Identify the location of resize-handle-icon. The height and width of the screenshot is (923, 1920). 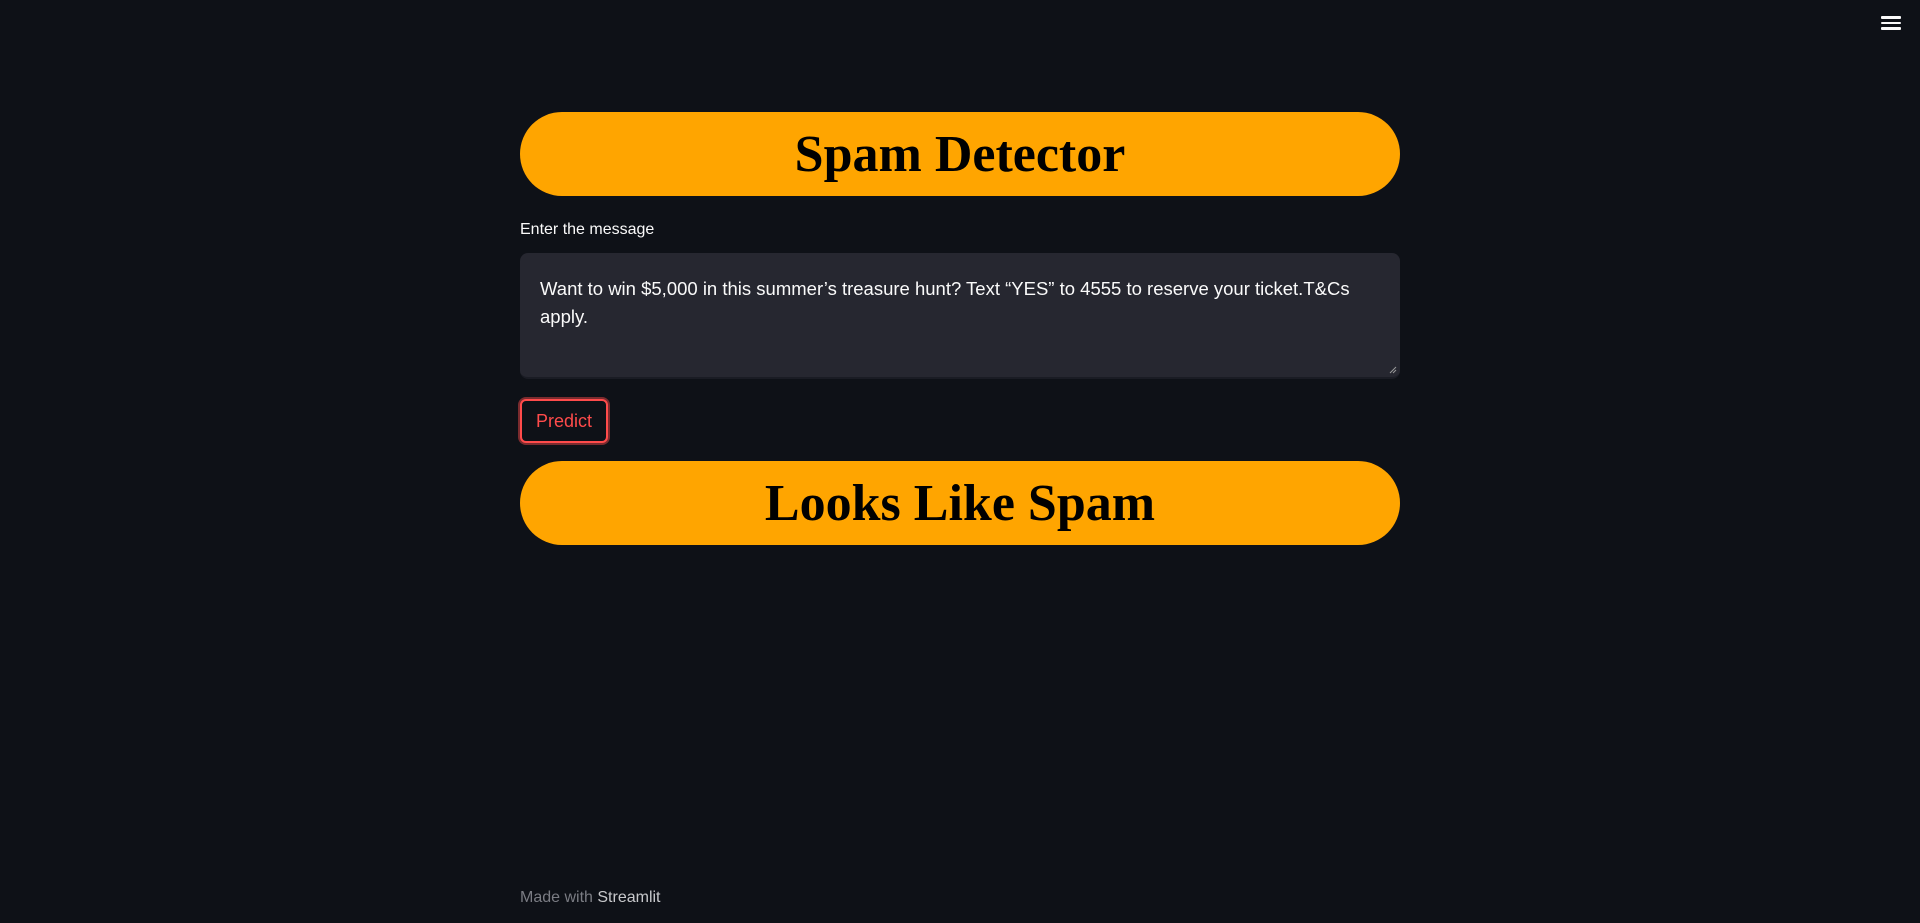
(1393, 370).